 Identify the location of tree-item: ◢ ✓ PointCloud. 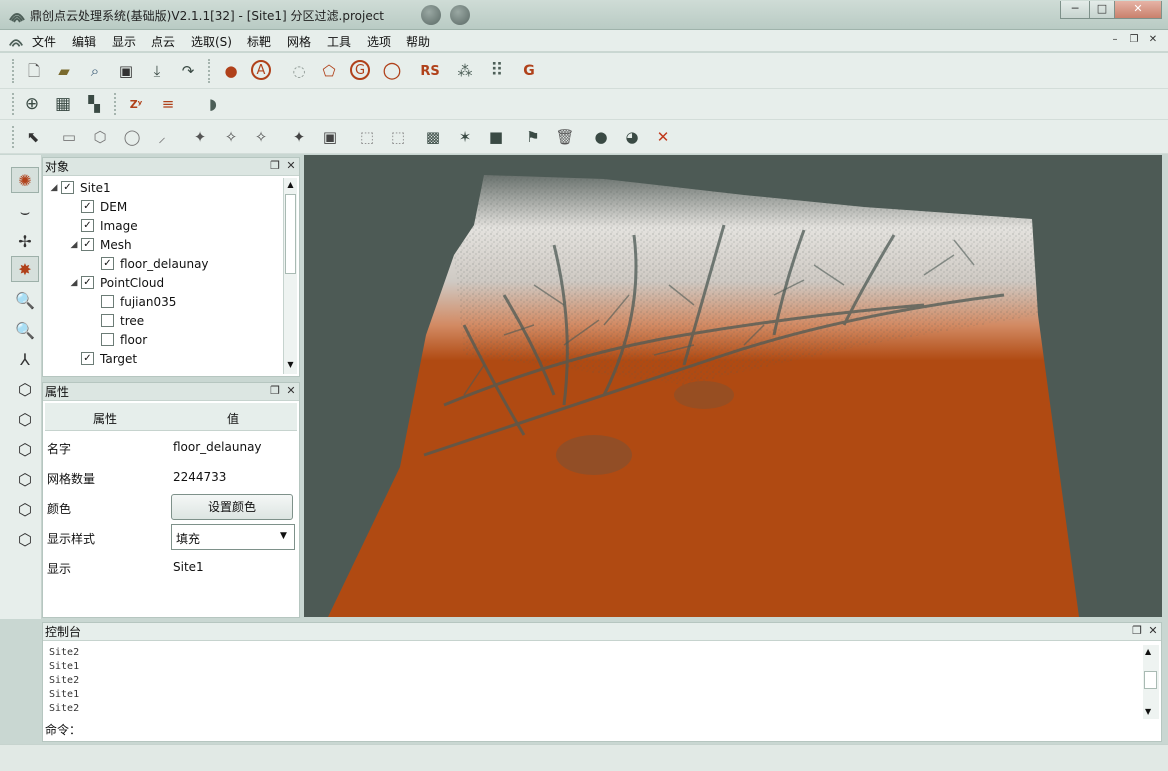
(165, 282).